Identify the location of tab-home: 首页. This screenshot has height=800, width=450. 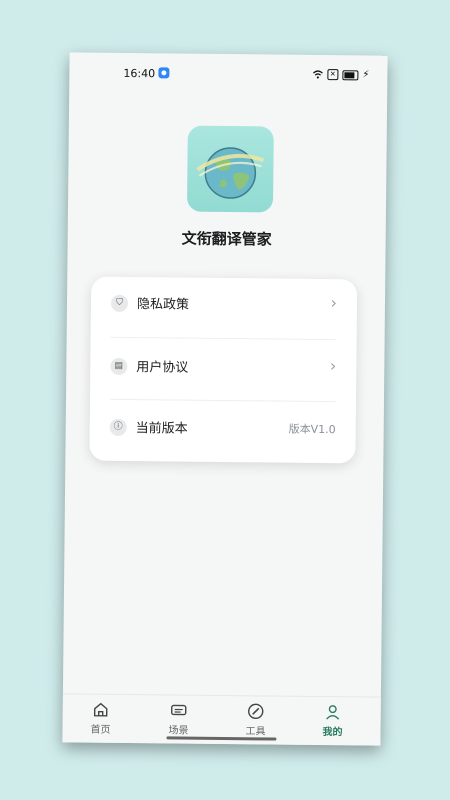
(100, 718).